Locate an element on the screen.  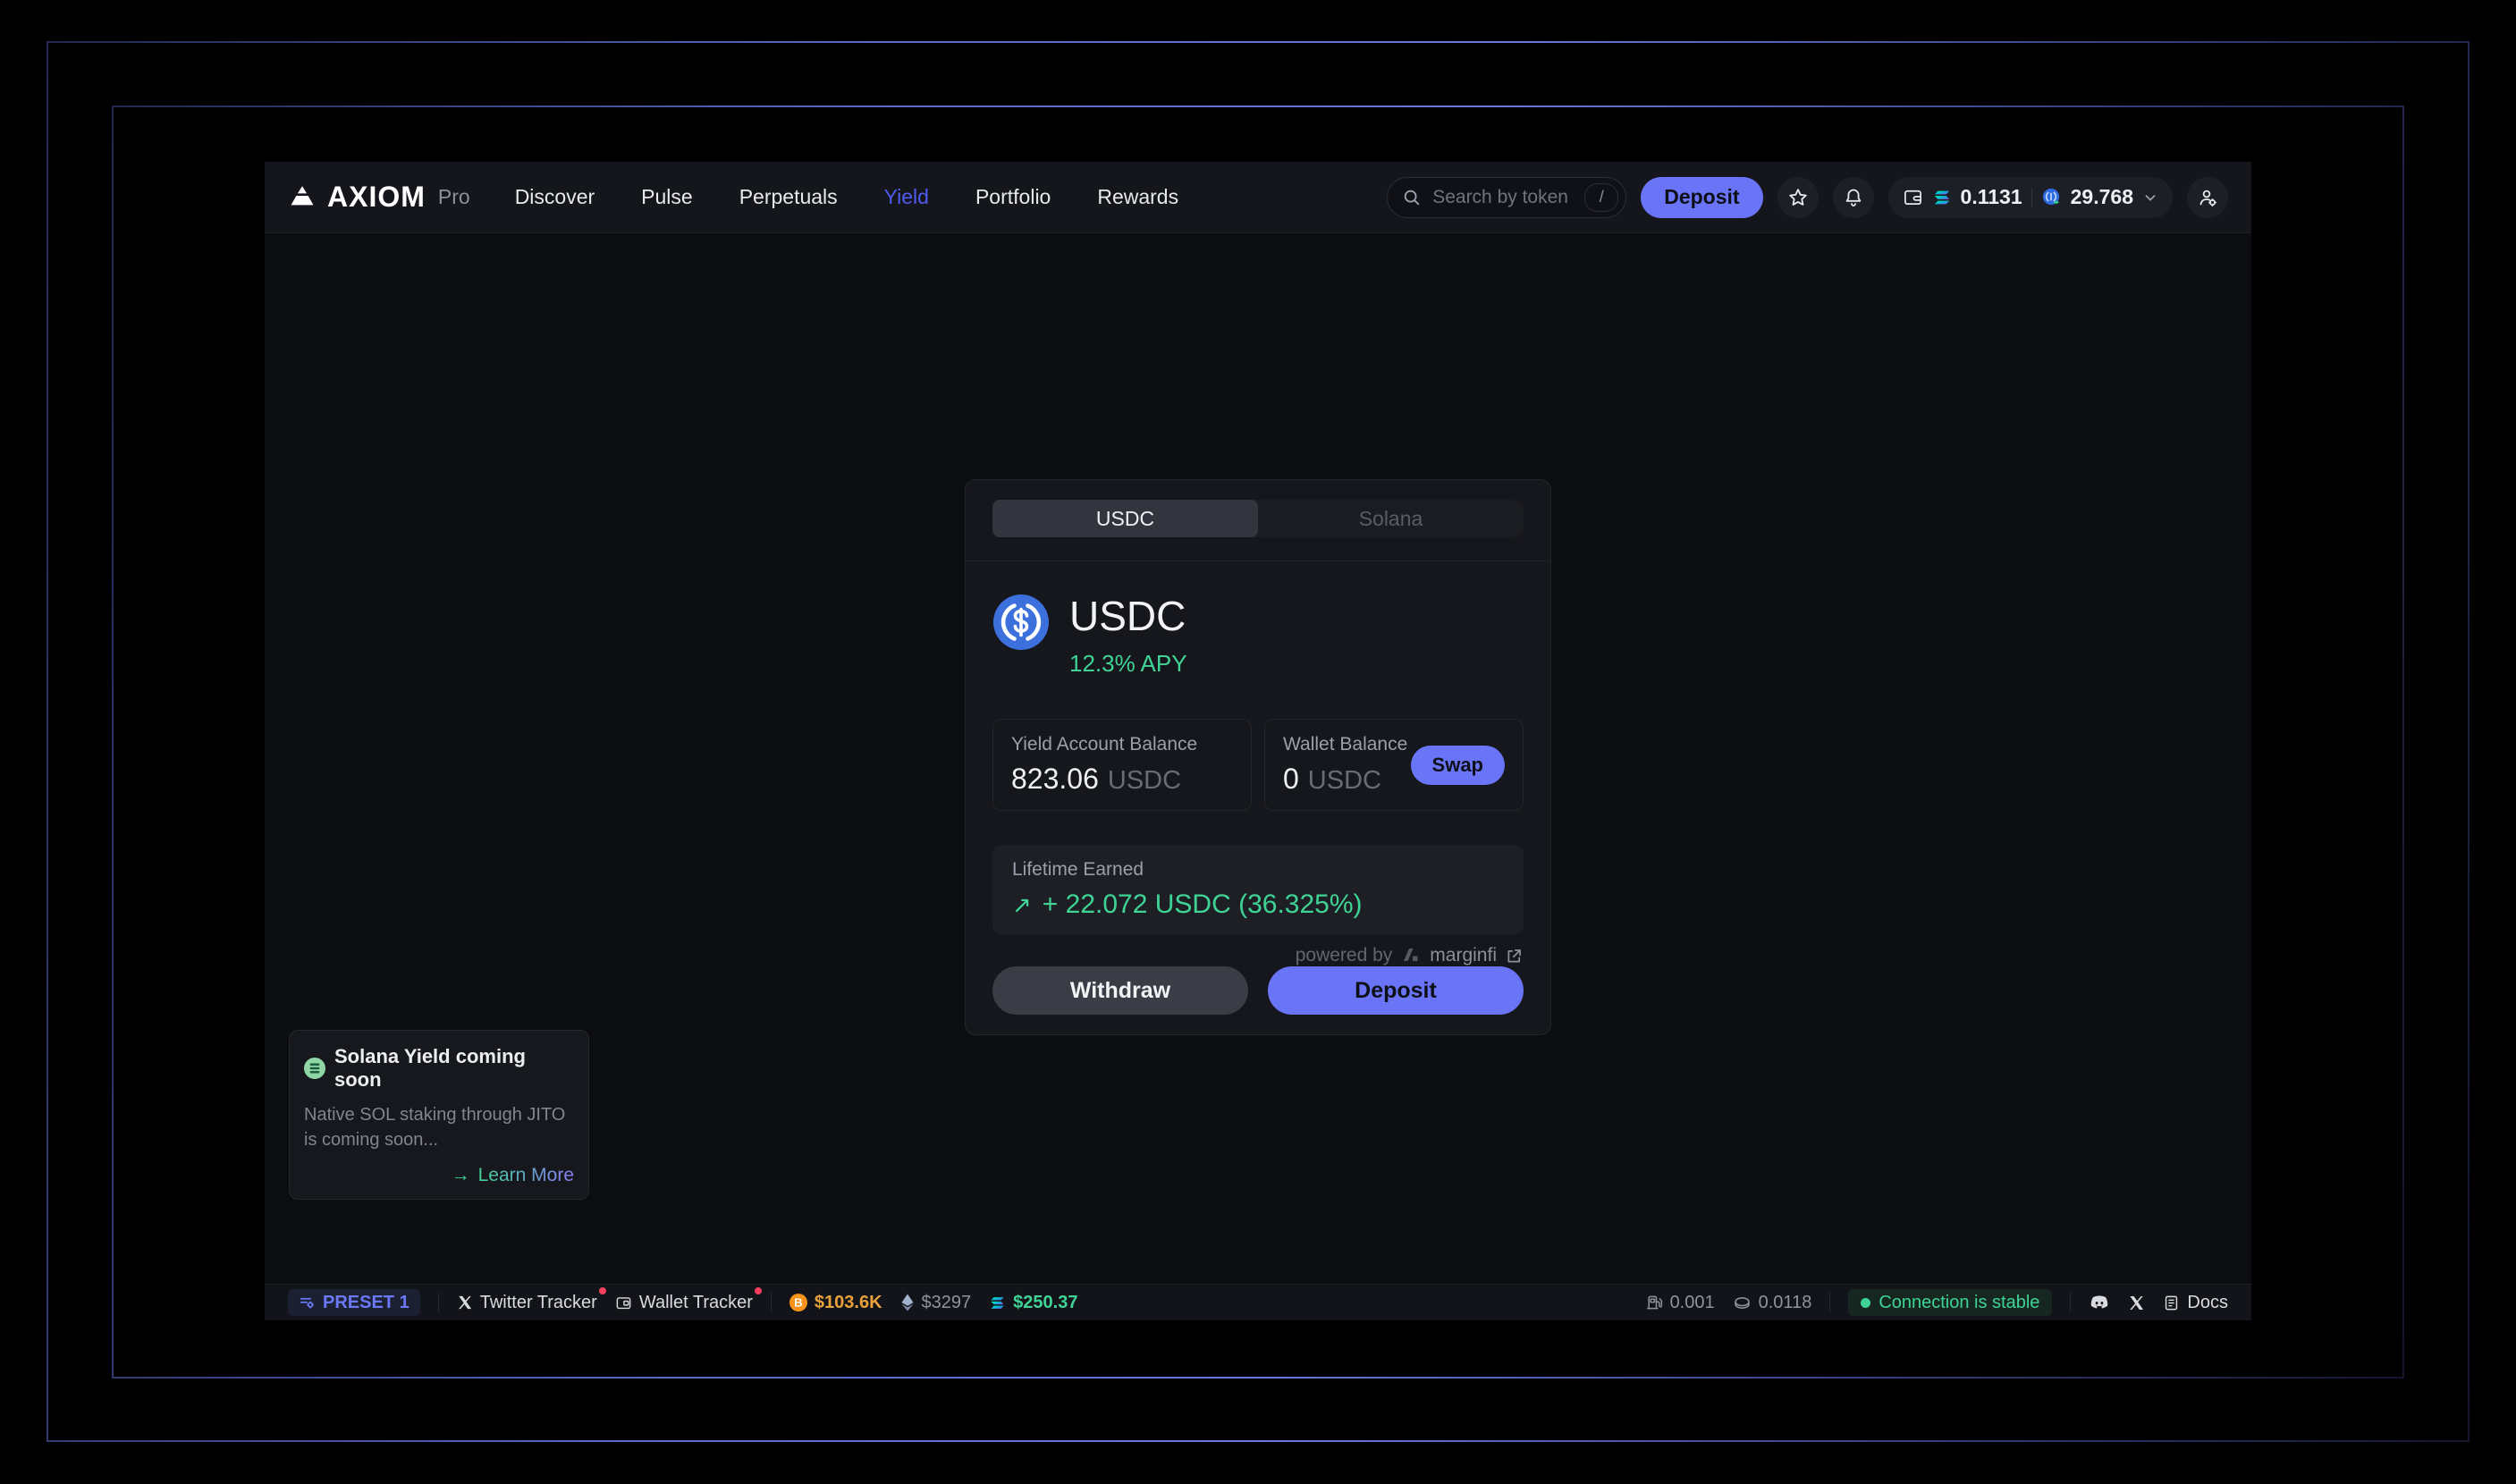
yield-balance-value: 823.06 is located at coordinates (1055, 779).